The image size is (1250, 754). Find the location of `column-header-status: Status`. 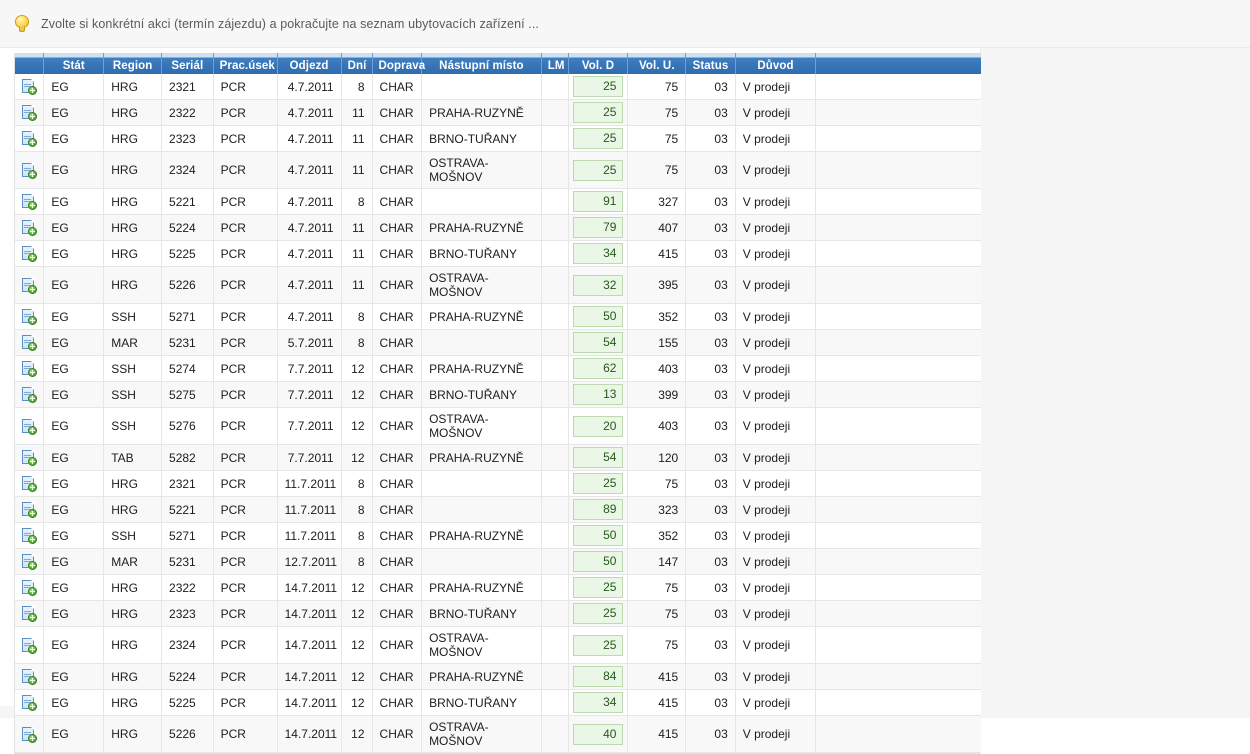

column-header-status: Status is located at coordinates (710, 63).